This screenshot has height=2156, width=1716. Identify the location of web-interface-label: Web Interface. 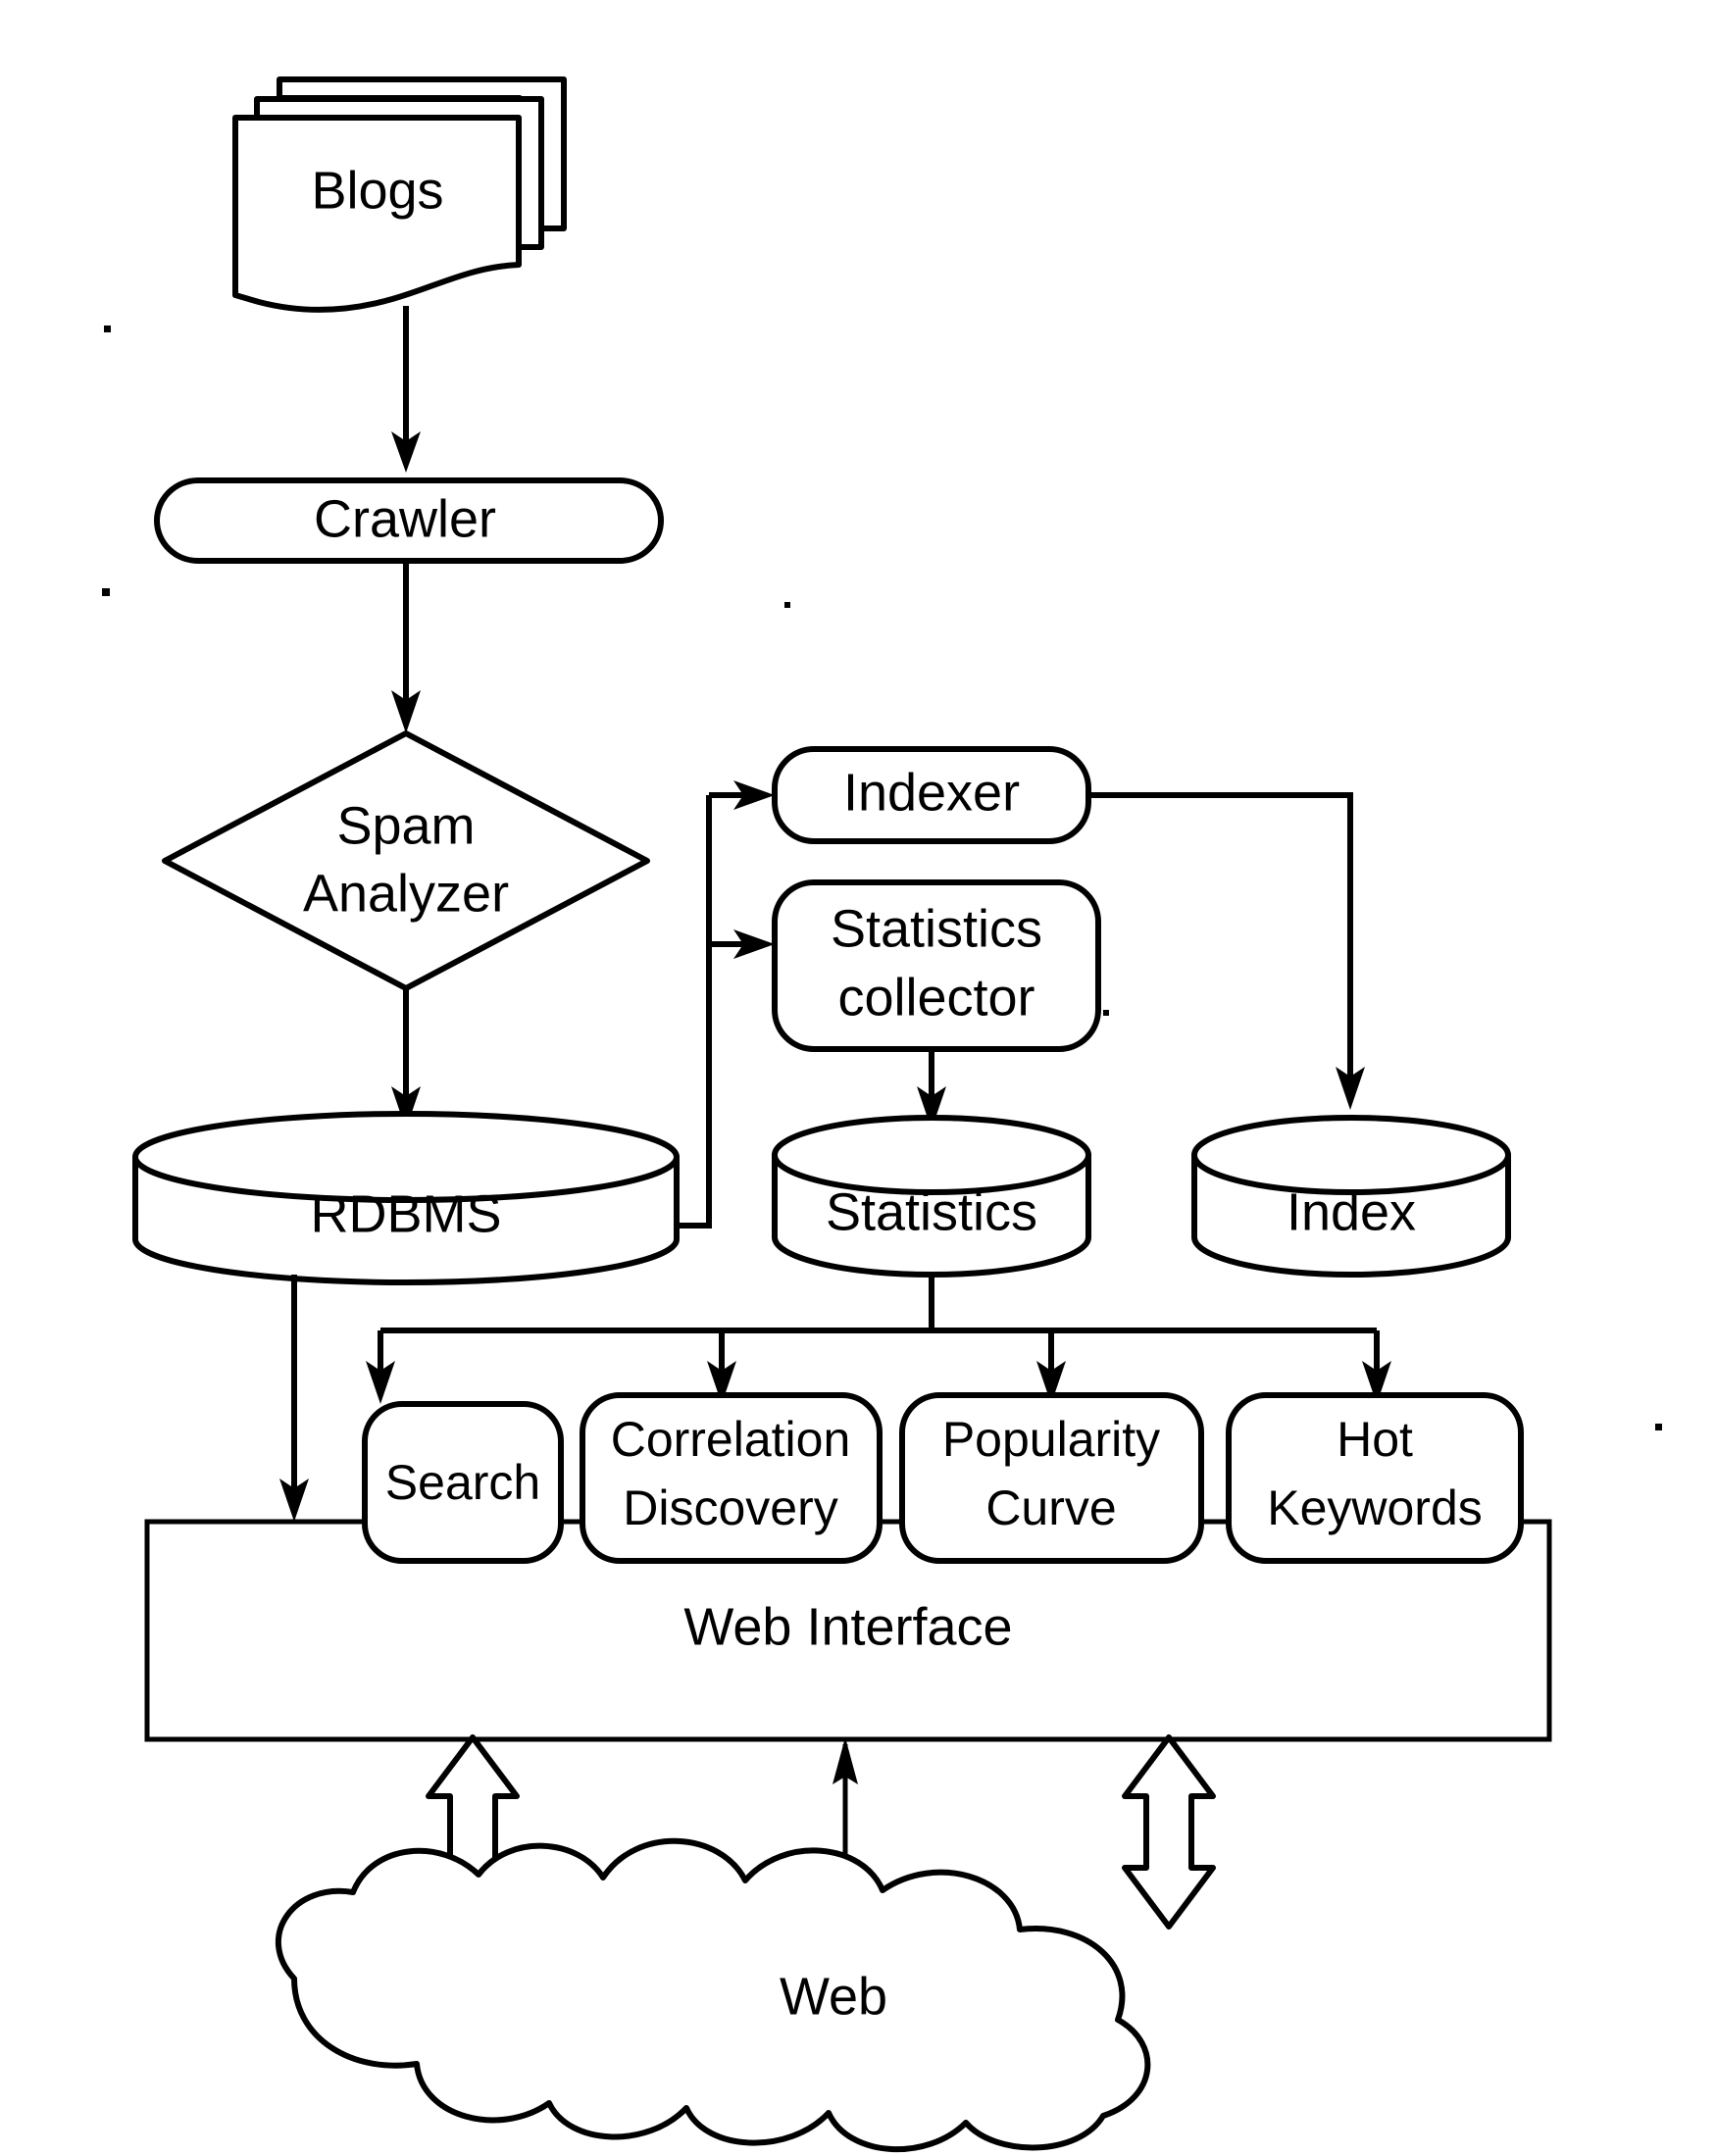
(847, 1626).